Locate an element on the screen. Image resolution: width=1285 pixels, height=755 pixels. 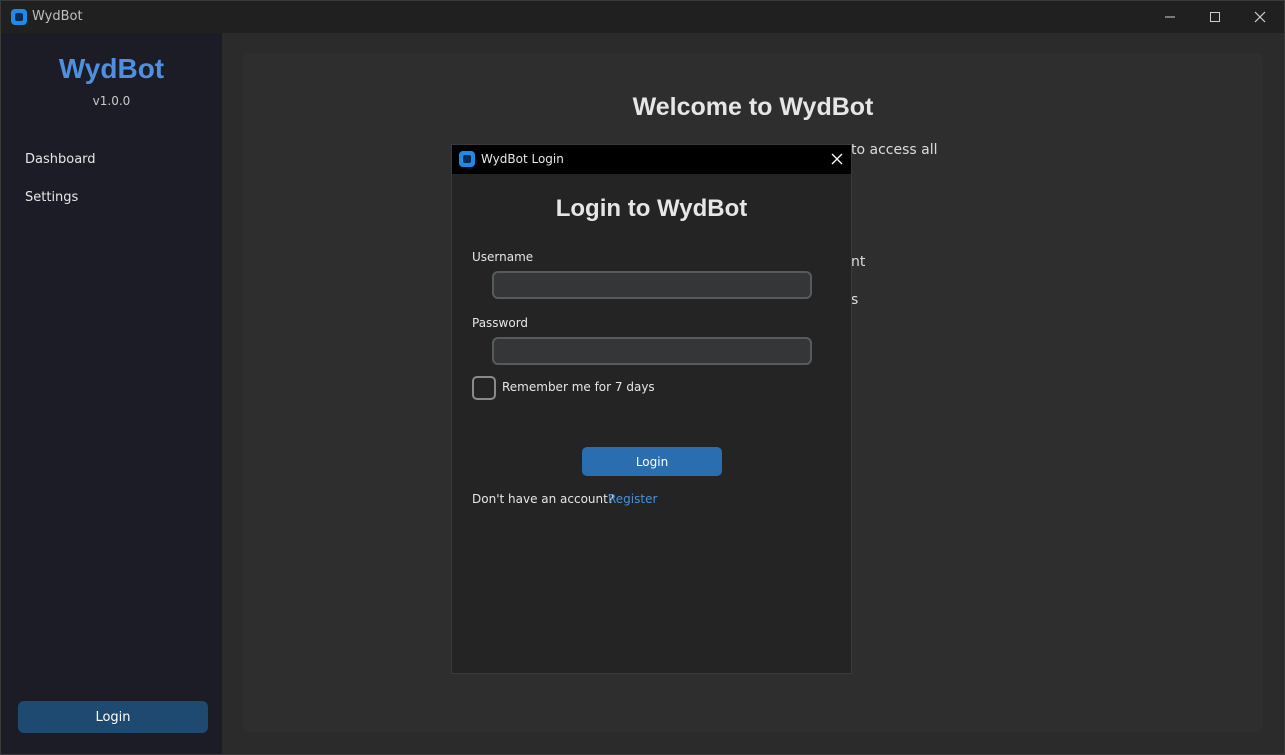
close-button is located at coordinates (1260, 17).